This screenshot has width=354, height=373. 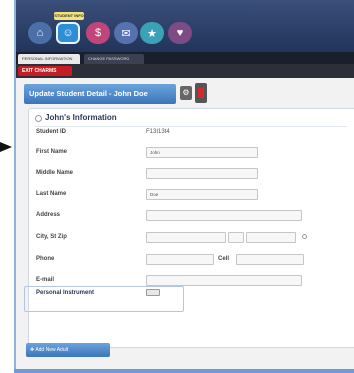 What do you see at coordinates (224, 280) in the screenshot?
I see `email-input` at bounding box center [224, 280].